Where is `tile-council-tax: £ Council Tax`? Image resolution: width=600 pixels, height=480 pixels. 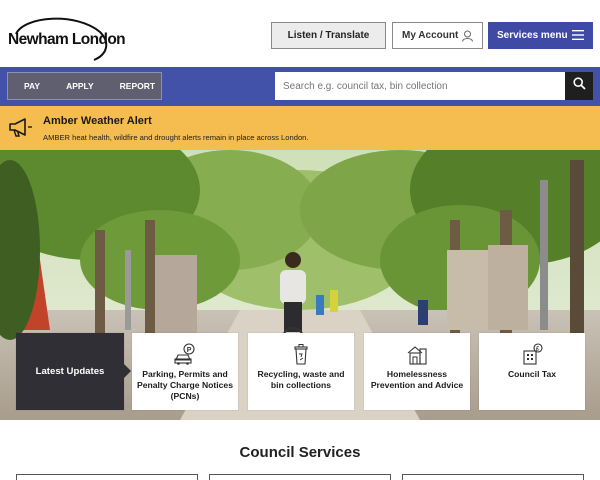
tile-council-tax: £ Council Tax is located at coordinates (532, 371).